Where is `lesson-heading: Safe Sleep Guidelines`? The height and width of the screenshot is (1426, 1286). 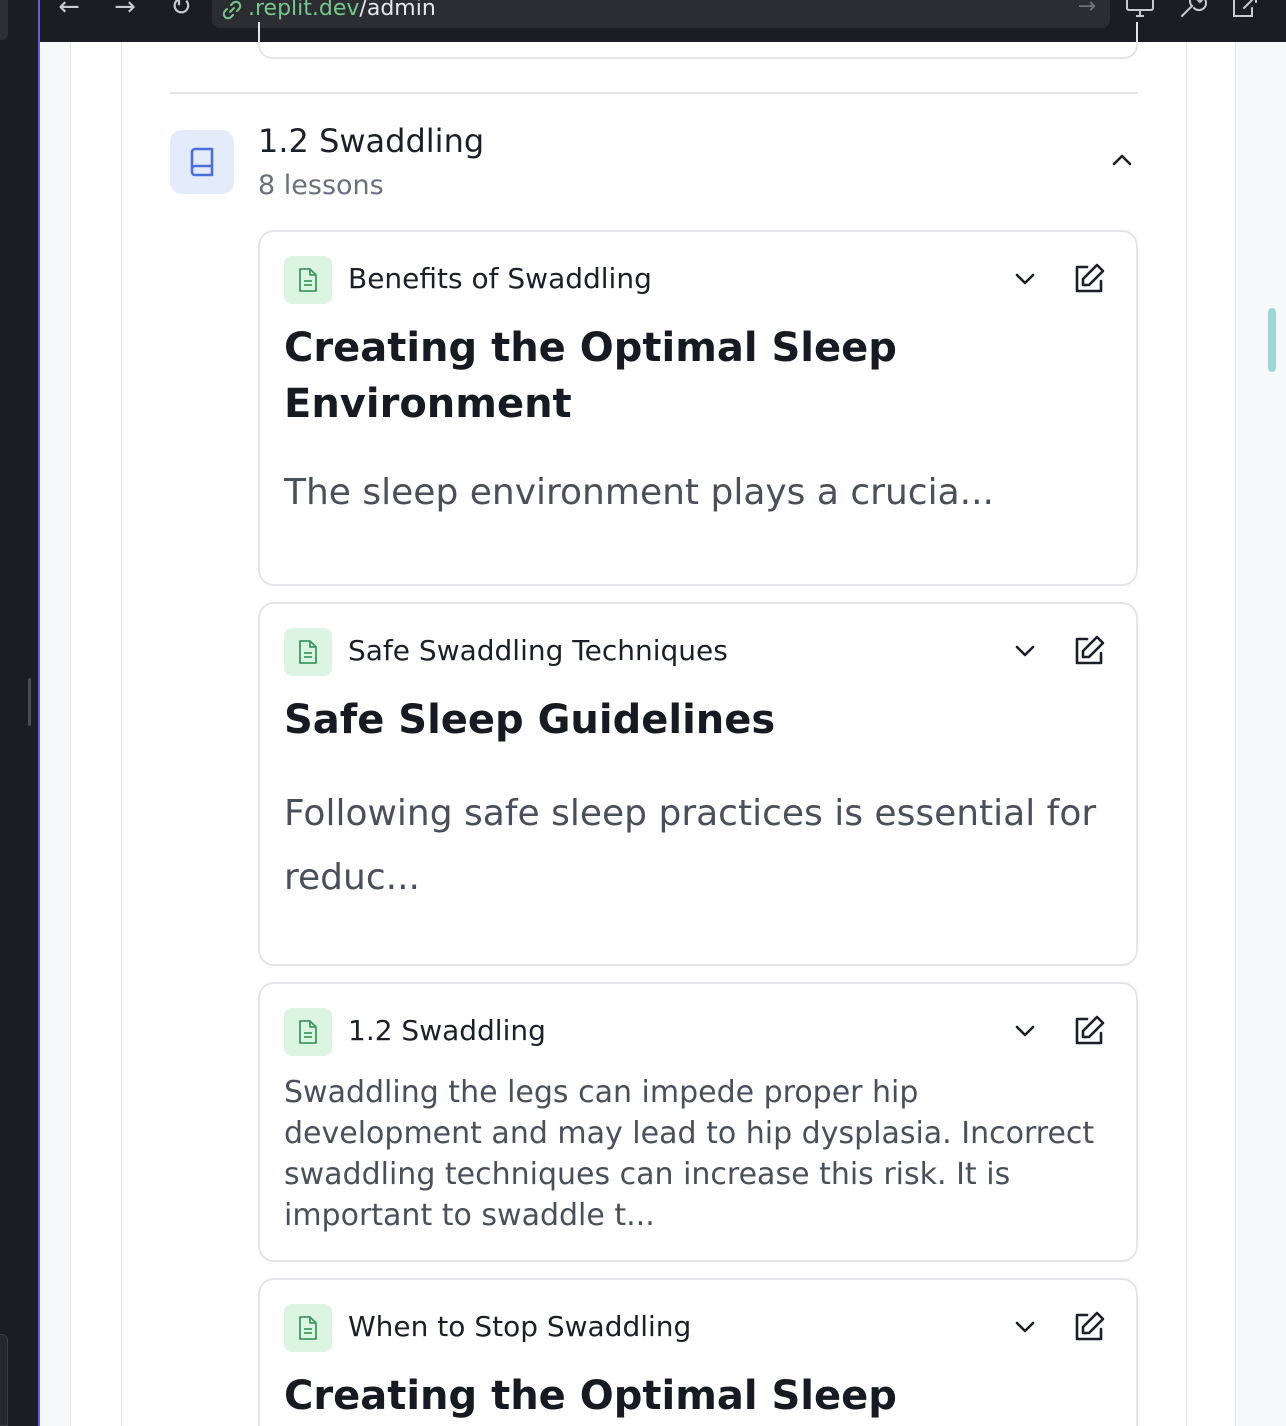 lesson-heading: Safe Sleep Guidelines is located at coordinates (530, 720).